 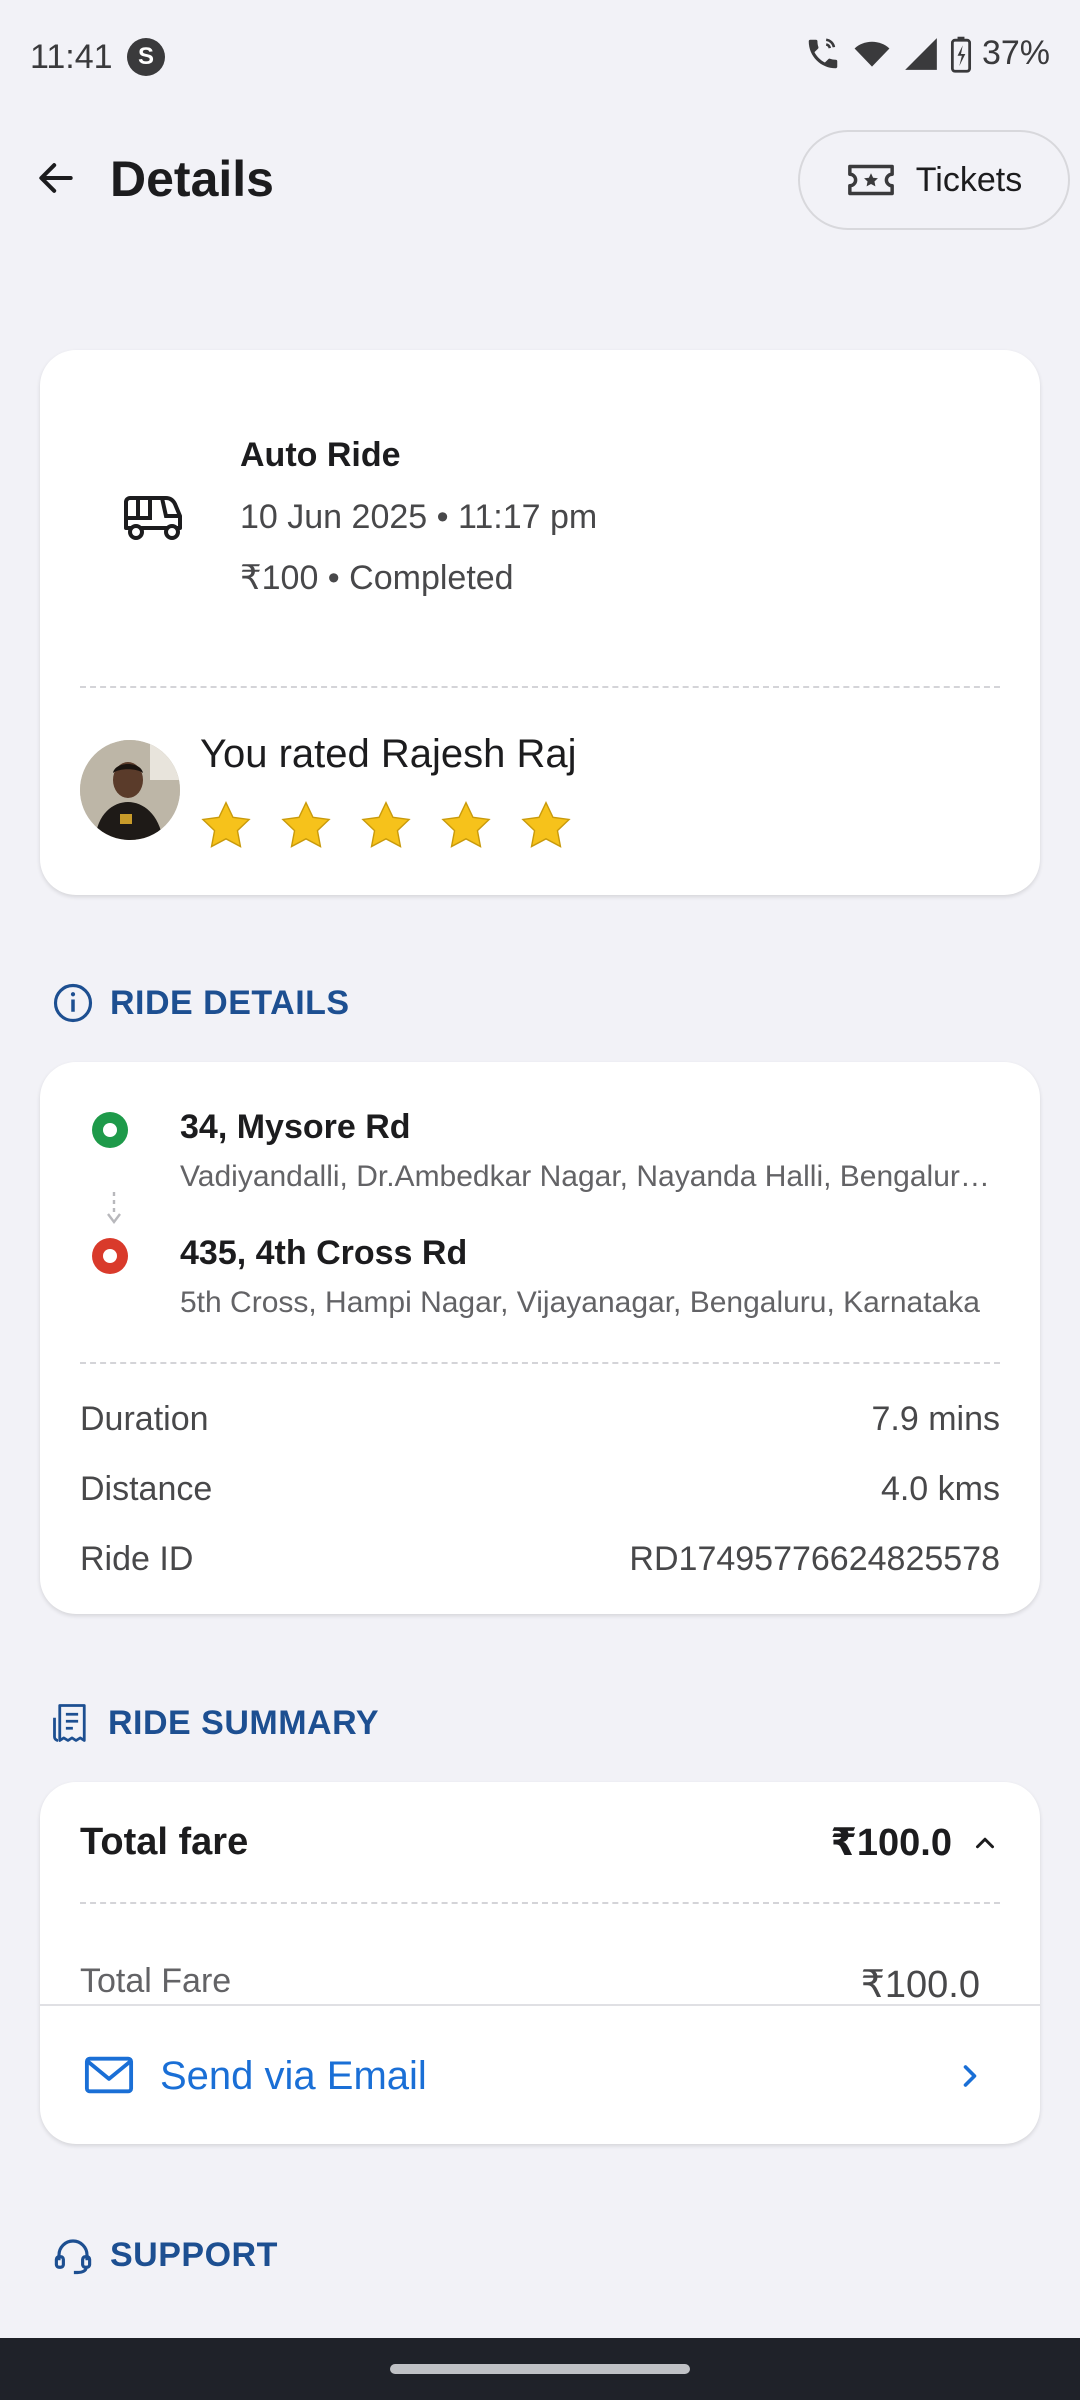 I want to click on duration-label: Duration, so click(x=144, y=1419).